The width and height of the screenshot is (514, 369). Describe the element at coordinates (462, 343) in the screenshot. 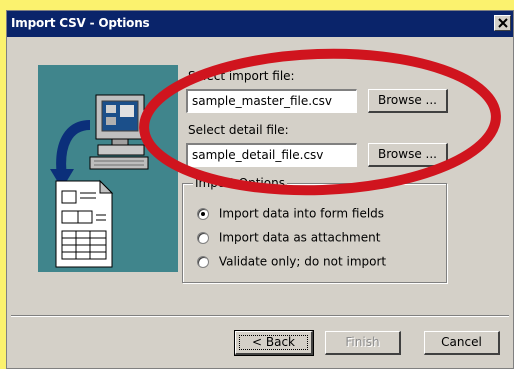

I see `cancel-button: Cancel` at that location.